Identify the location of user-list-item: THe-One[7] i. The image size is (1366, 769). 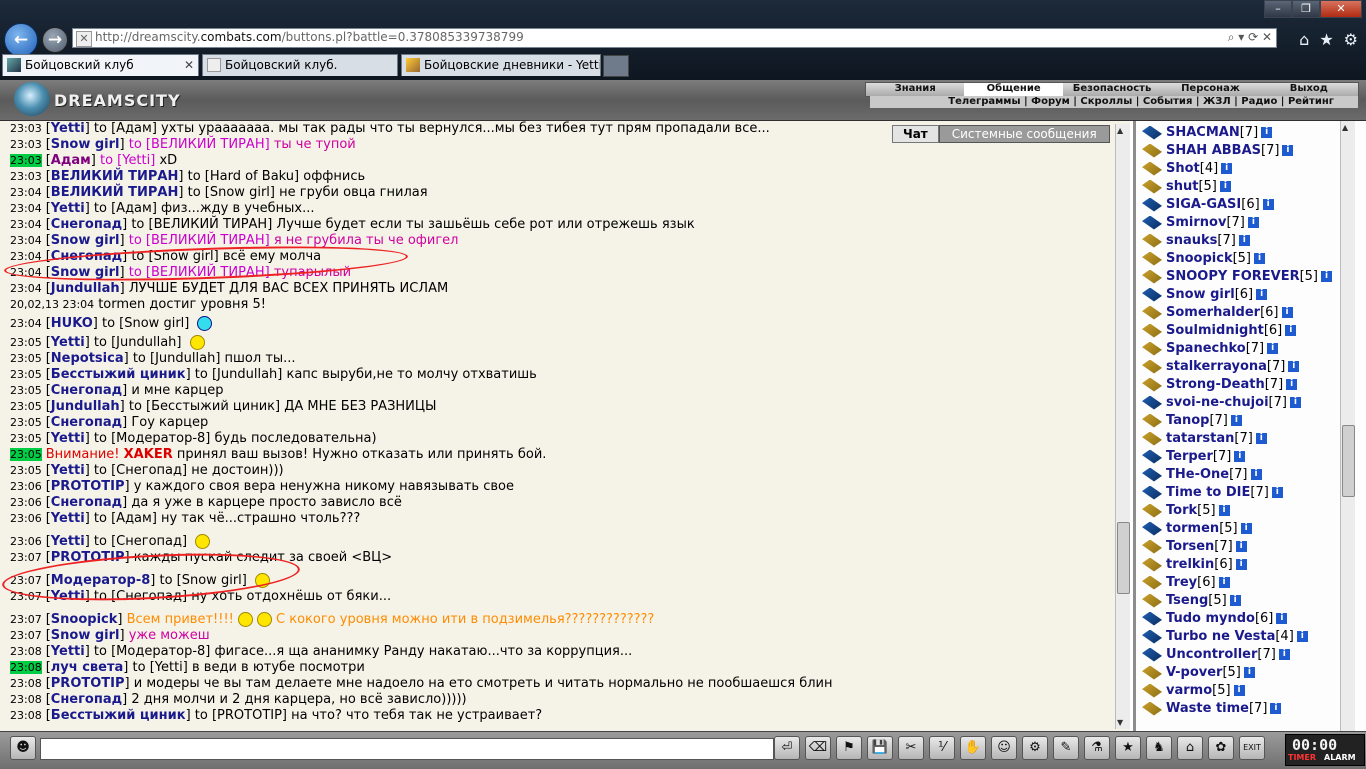
(1237, 475).